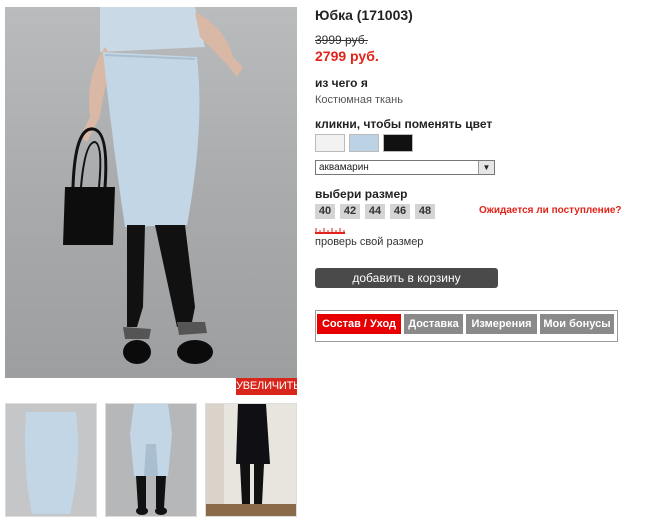 This screenshot has height=526, width=647. I want to click on ruler-icon, so click(330, 230).